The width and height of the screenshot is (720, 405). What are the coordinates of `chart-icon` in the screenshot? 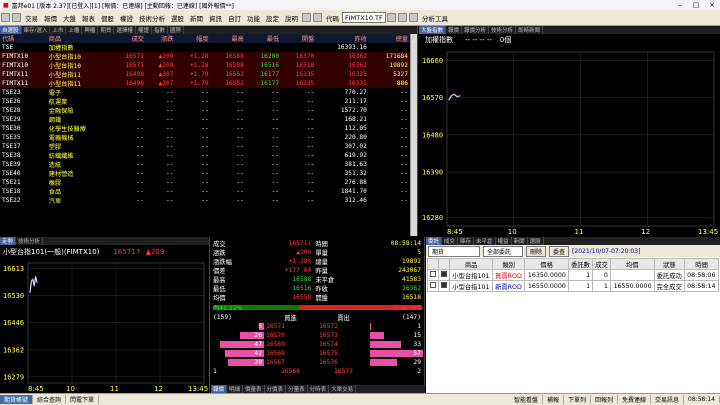 It's located at (402, 17).